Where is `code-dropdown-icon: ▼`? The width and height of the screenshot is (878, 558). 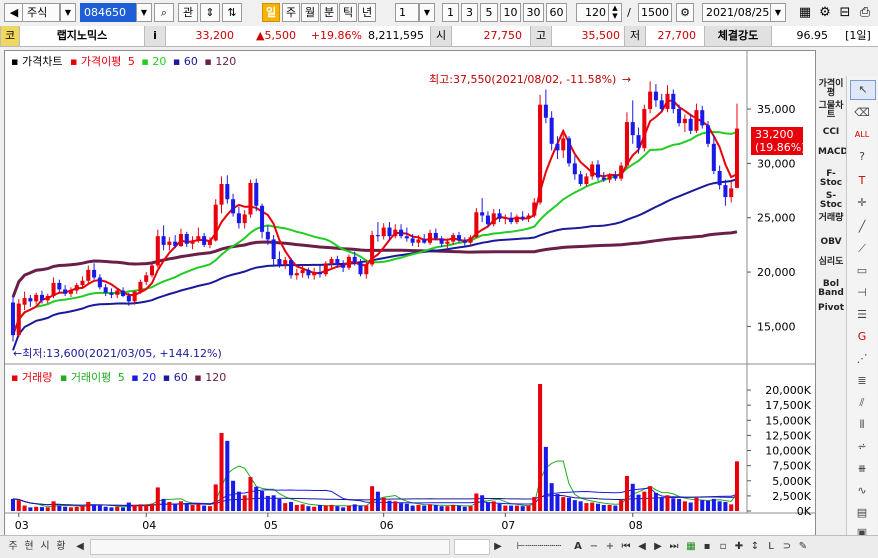 code-dropdown-icon: ▼ is located at coordinates (144, 12).